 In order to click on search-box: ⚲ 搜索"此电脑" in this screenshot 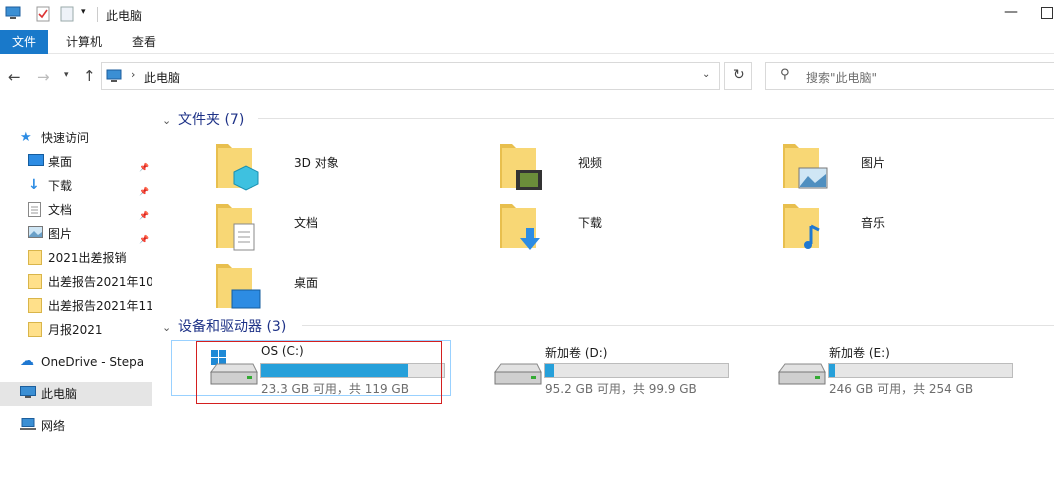, I will do `click(909, 76)`.